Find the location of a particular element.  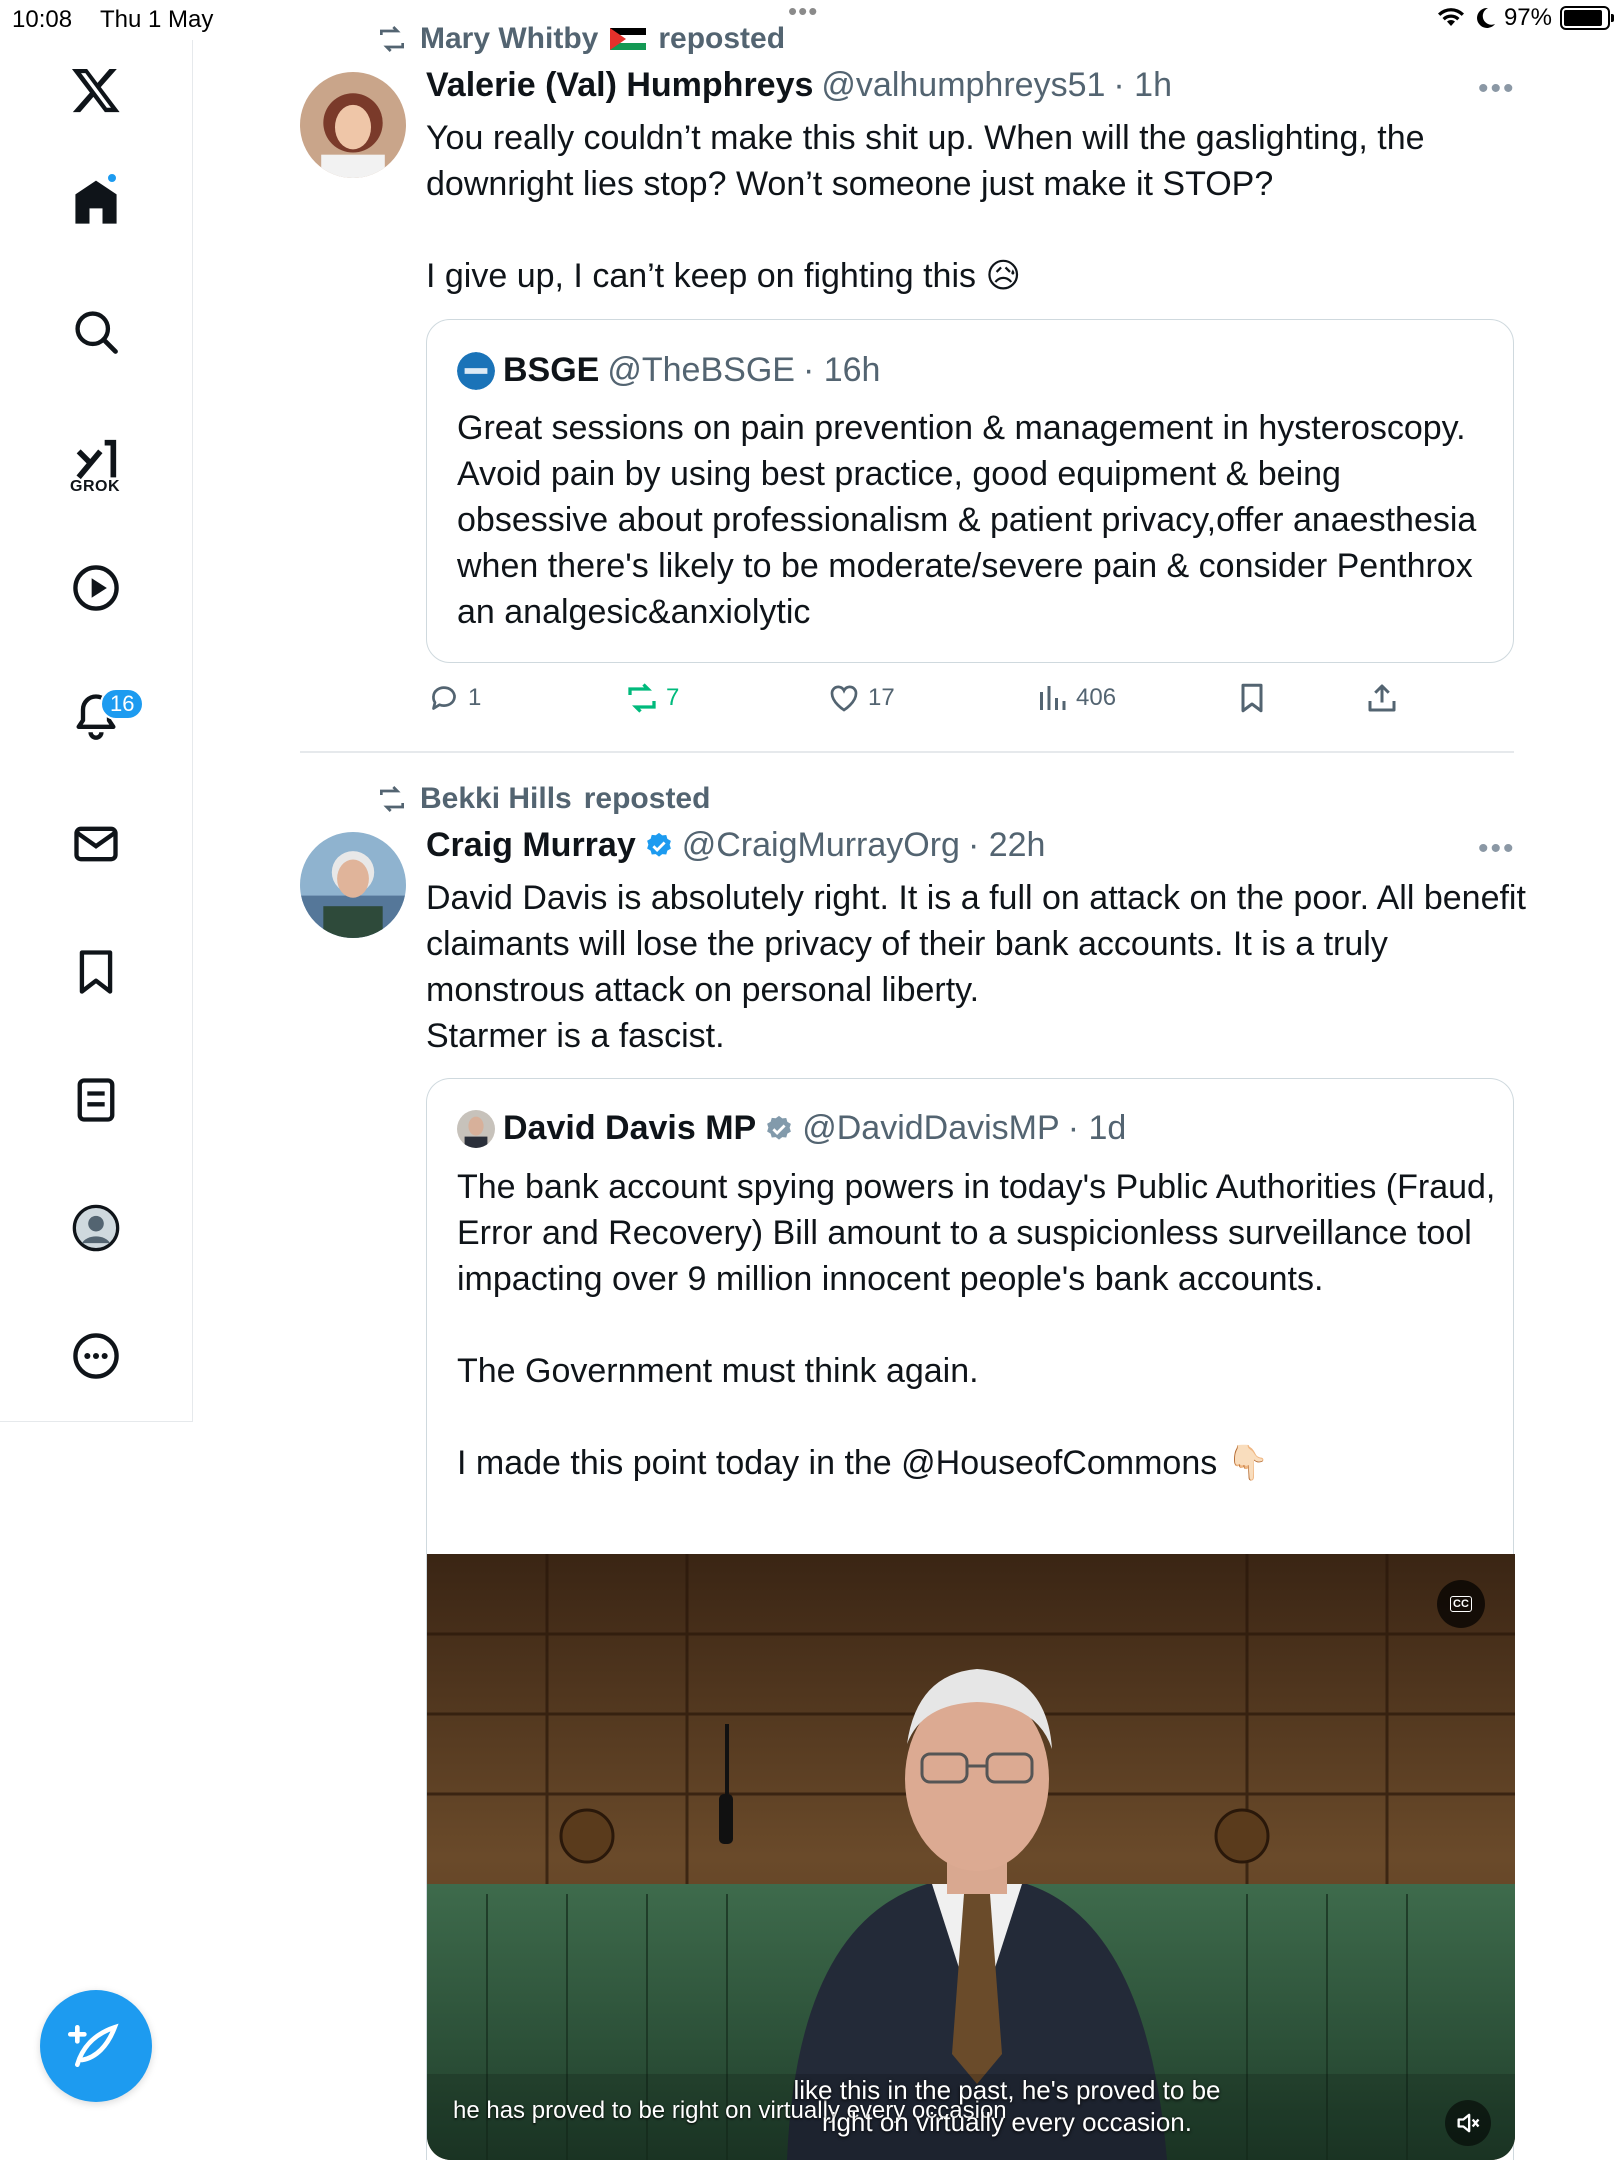

repost-button: 7 is located at coordinates (651, 698).